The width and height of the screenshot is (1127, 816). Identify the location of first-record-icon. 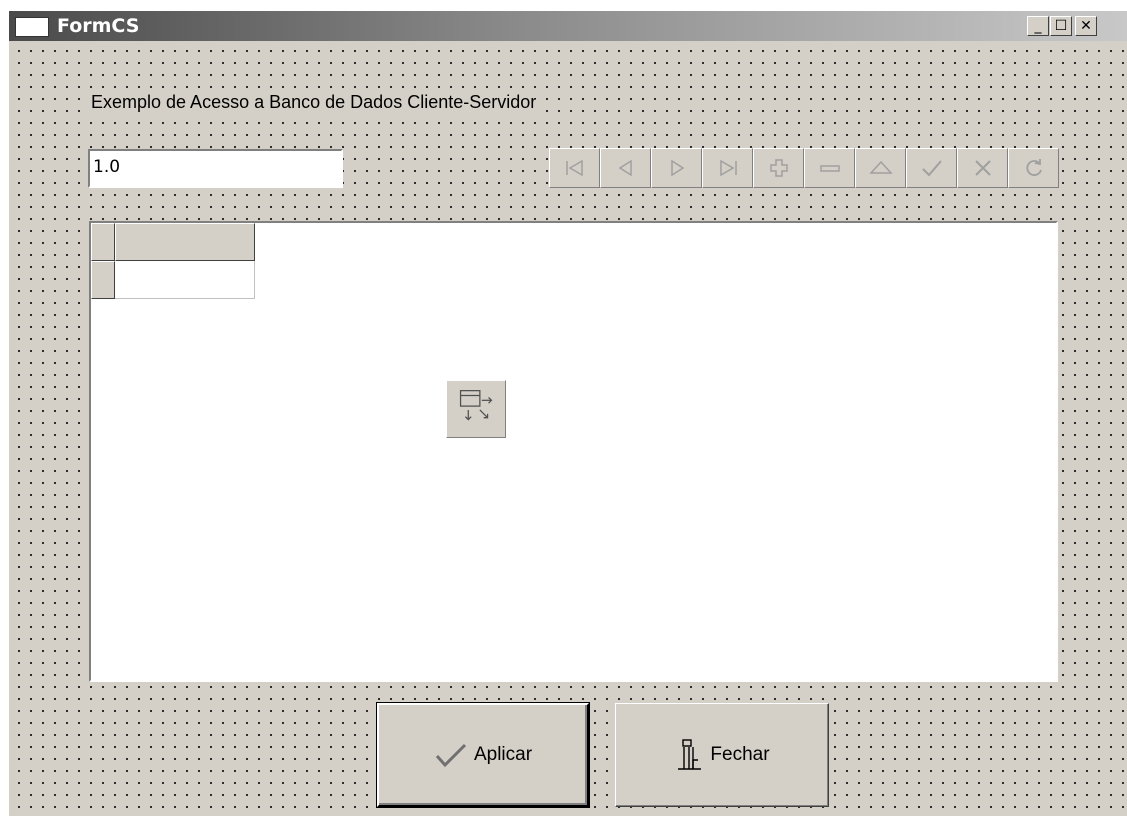
(574, 168).